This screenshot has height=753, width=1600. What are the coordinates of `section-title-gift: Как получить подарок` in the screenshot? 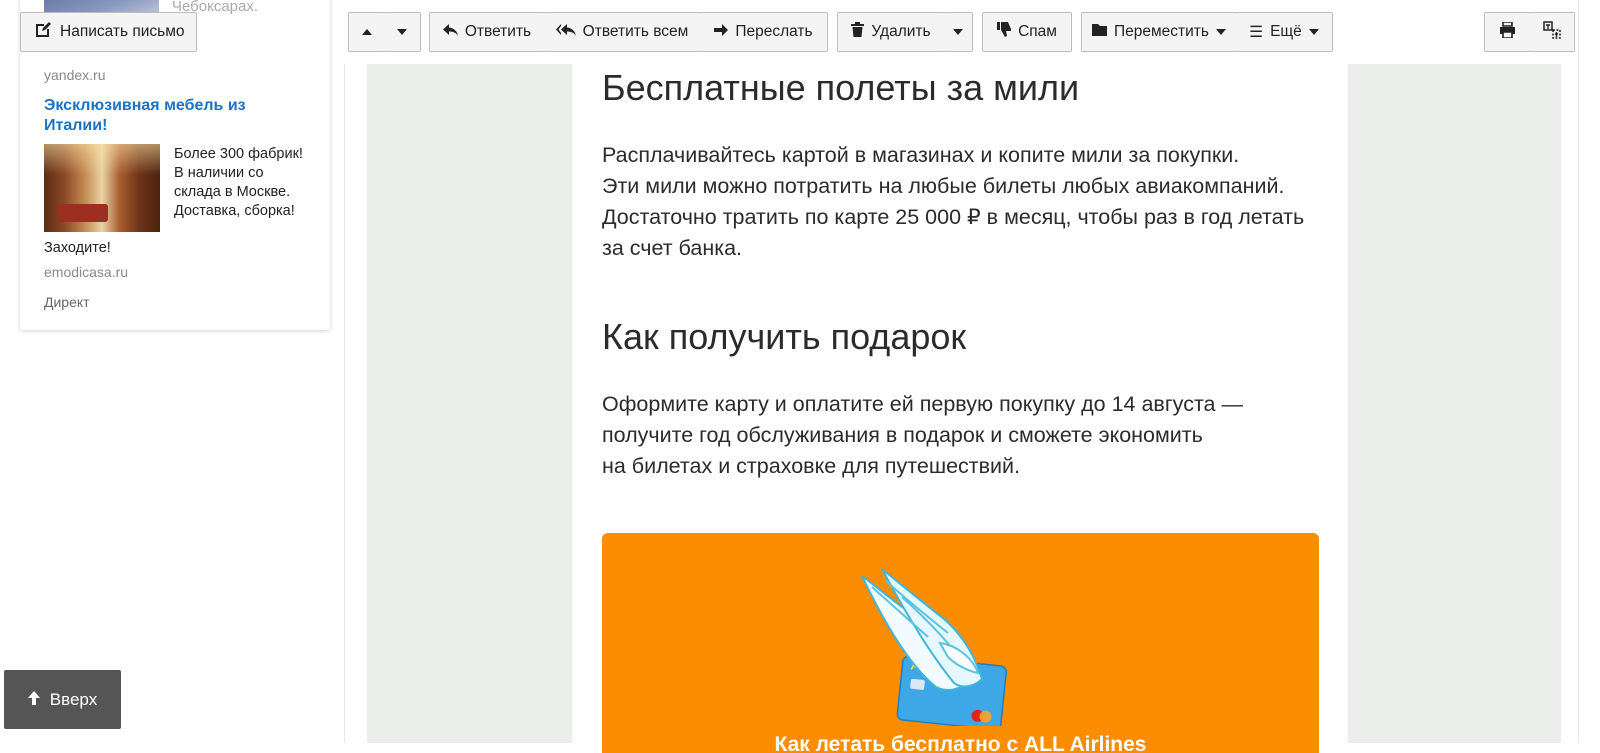 It's located at (784, 336).